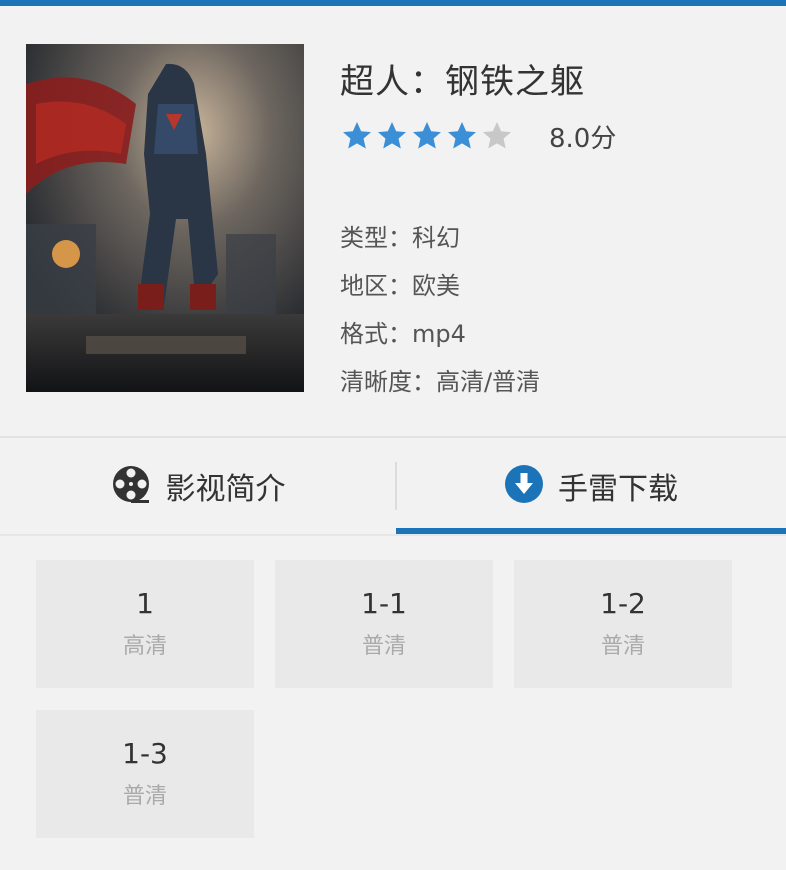 The height and width of the screenshot is (870, 786). I want to click on movie-meta: 类型：科幻 地区：欧美 格式：mp4 清晰度：高清/普清, so click(440, 310).